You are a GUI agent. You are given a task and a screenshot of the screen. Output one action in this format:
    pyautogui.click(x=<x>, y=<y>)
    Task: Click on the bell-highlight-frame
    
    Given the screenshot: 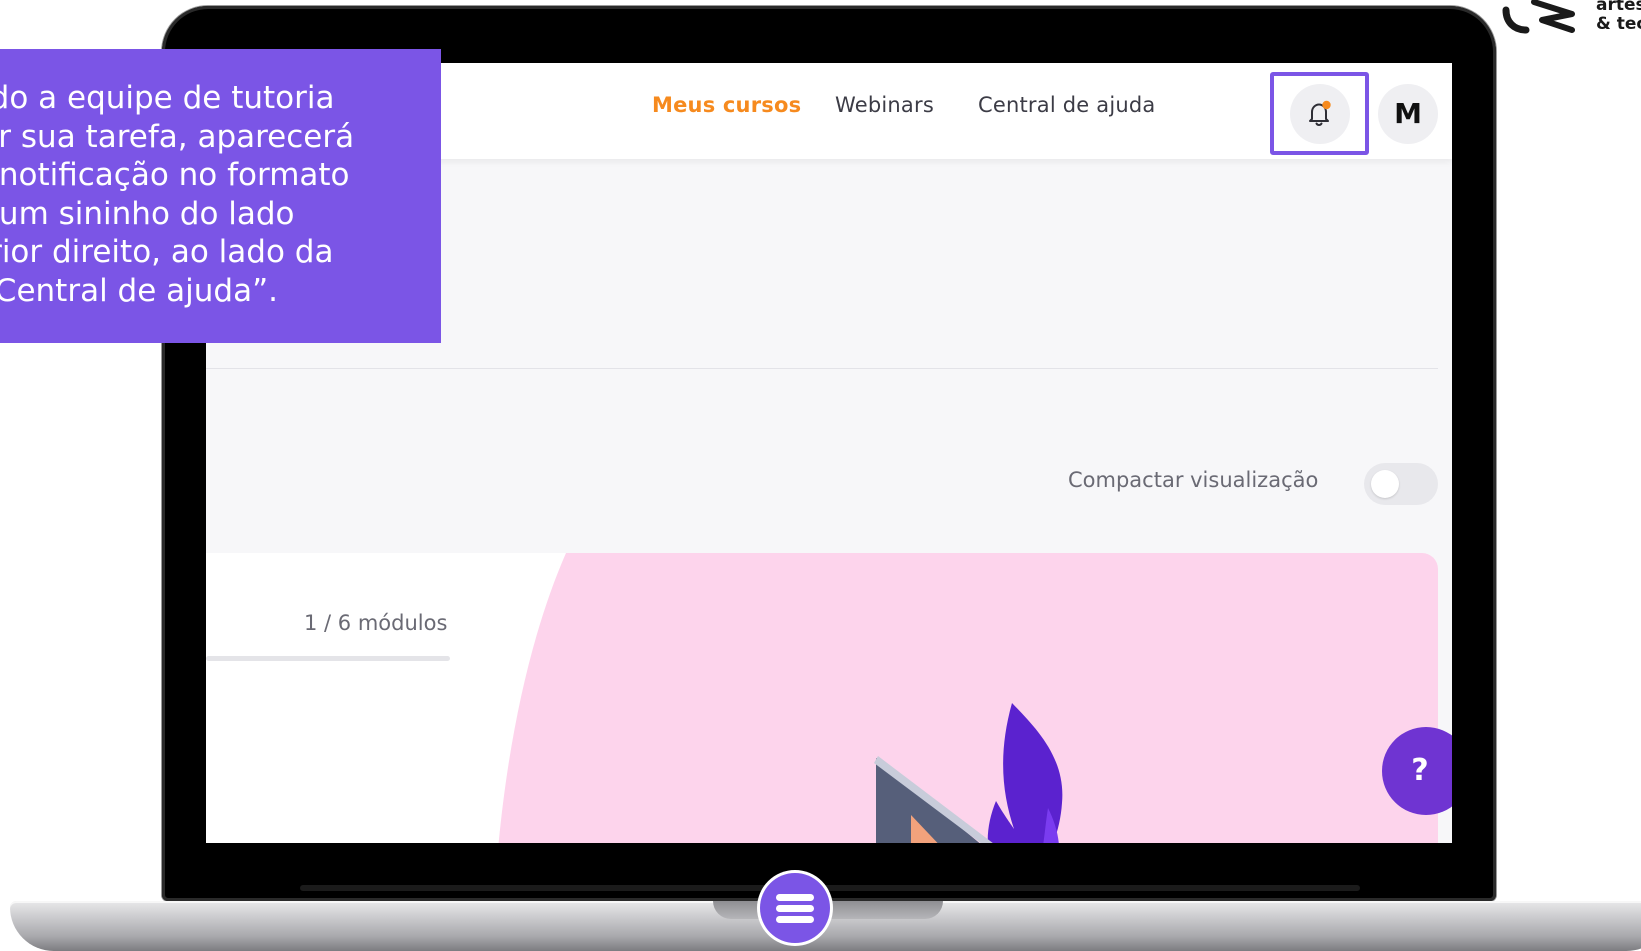 What is the action you would take?
    pyautogui.click(x=1319, y=113)
    